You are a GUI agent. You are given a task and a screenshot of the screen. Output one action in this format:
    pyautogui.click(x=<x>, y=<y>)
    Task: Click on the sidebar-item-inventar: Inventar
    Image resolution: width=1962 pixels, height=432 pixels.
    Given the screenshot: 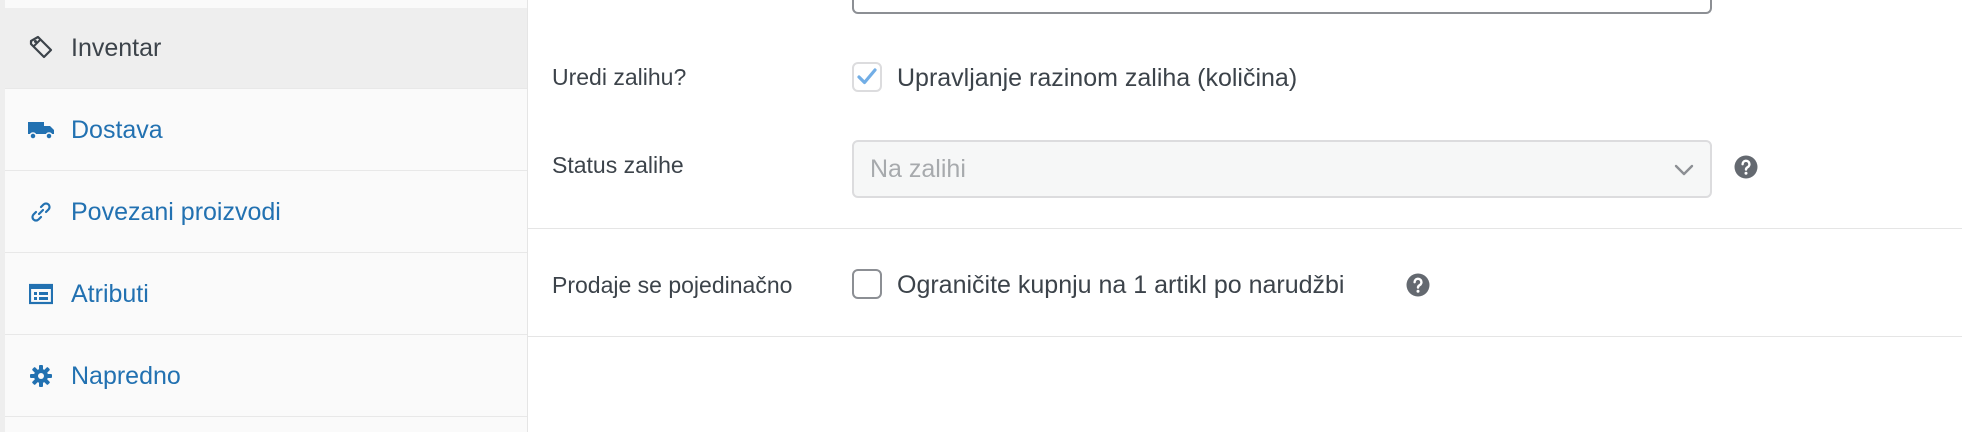 What is the action you would take?
    pyautogui.click(x=266, y=48)
    